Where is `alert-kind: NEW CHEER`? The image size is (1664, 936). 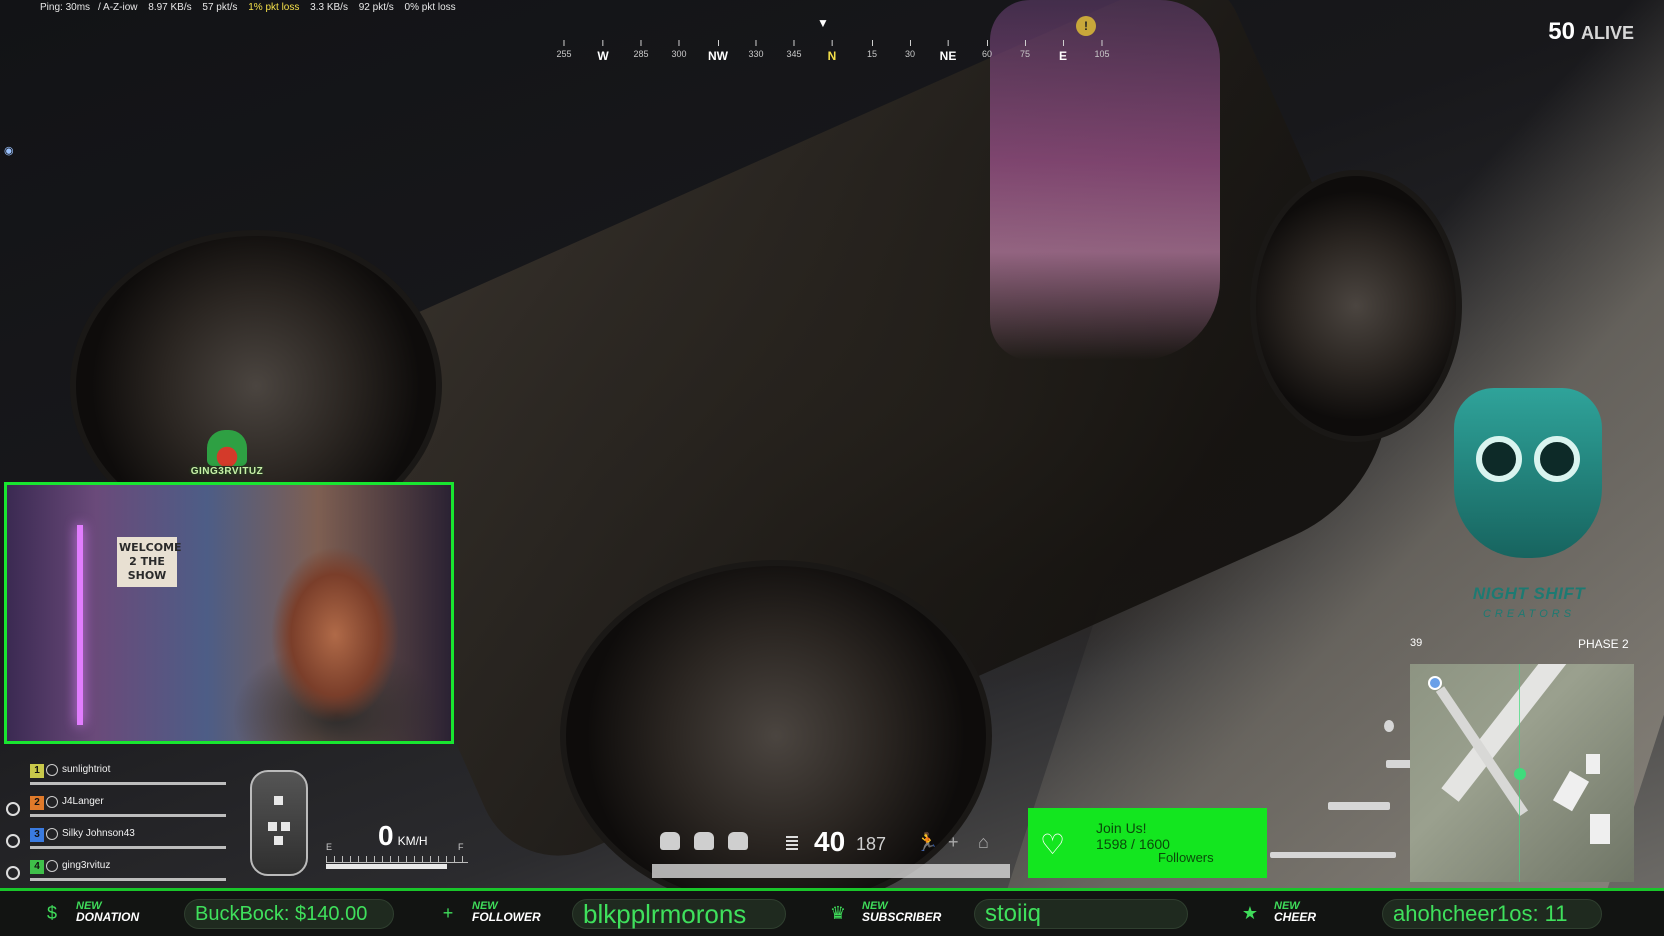 alert-kind: NEW CHEER is located at coordinates (1295, 912).